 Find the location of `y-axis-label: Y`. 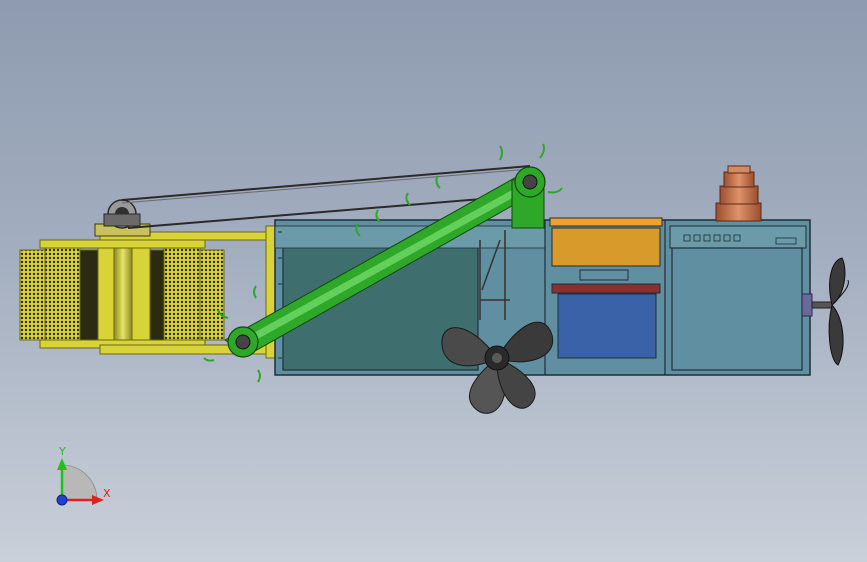

y-axis-label: Y is located at coordinates (62, 451).